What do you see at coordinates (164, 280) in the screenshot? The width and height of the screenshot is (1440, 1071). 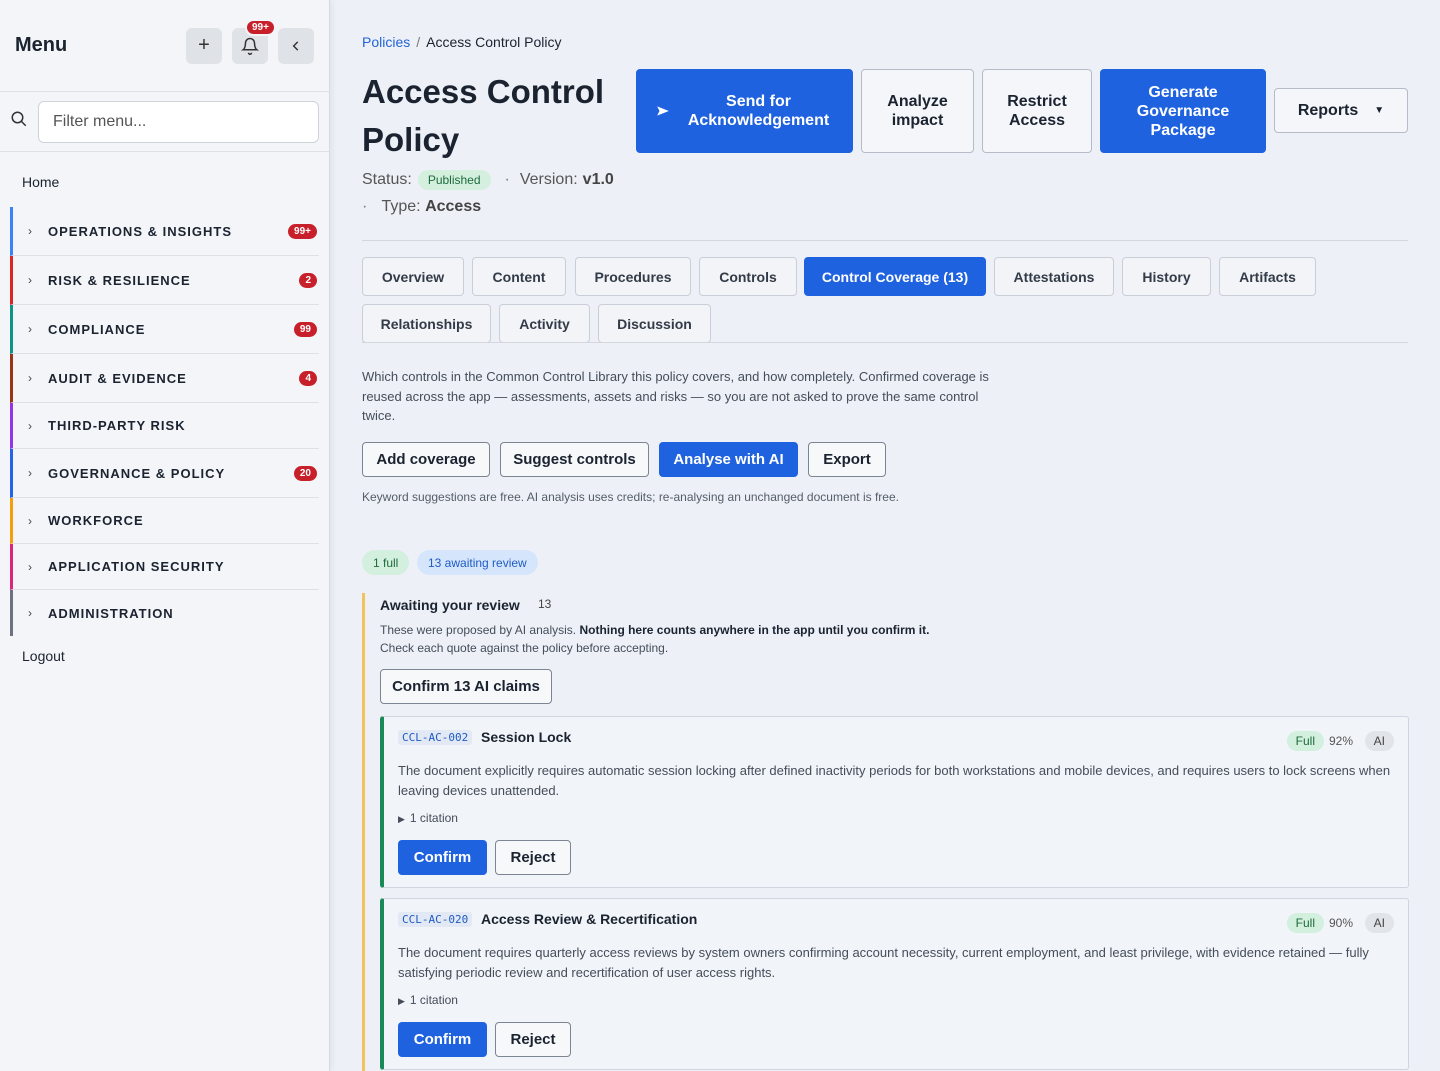 I see `sidebar-section-item: › RISK & RESILIENCE 2` at bounding box center [164, 280].